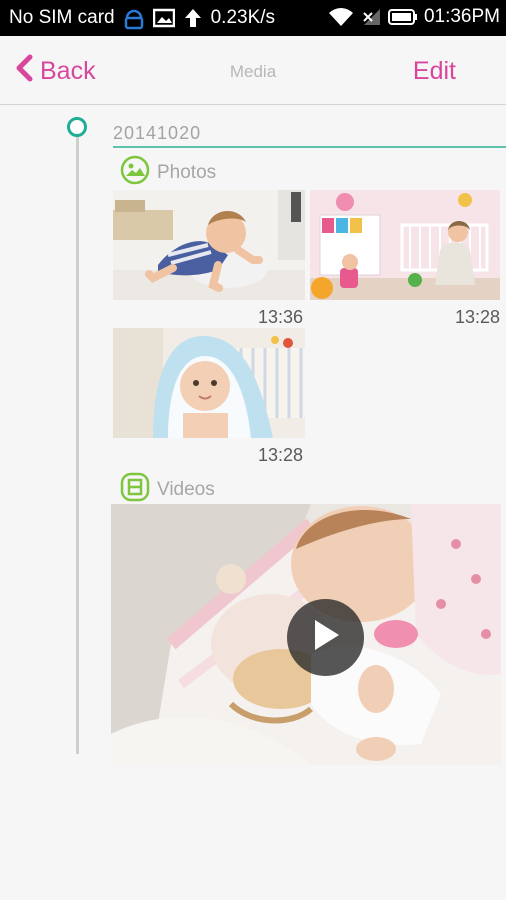 This screenshot has height=900, width=506. What do you see at coordinates (187, 172) in the screenshot?
I see `photos-label: Photos` at bounding box center [187, 172].